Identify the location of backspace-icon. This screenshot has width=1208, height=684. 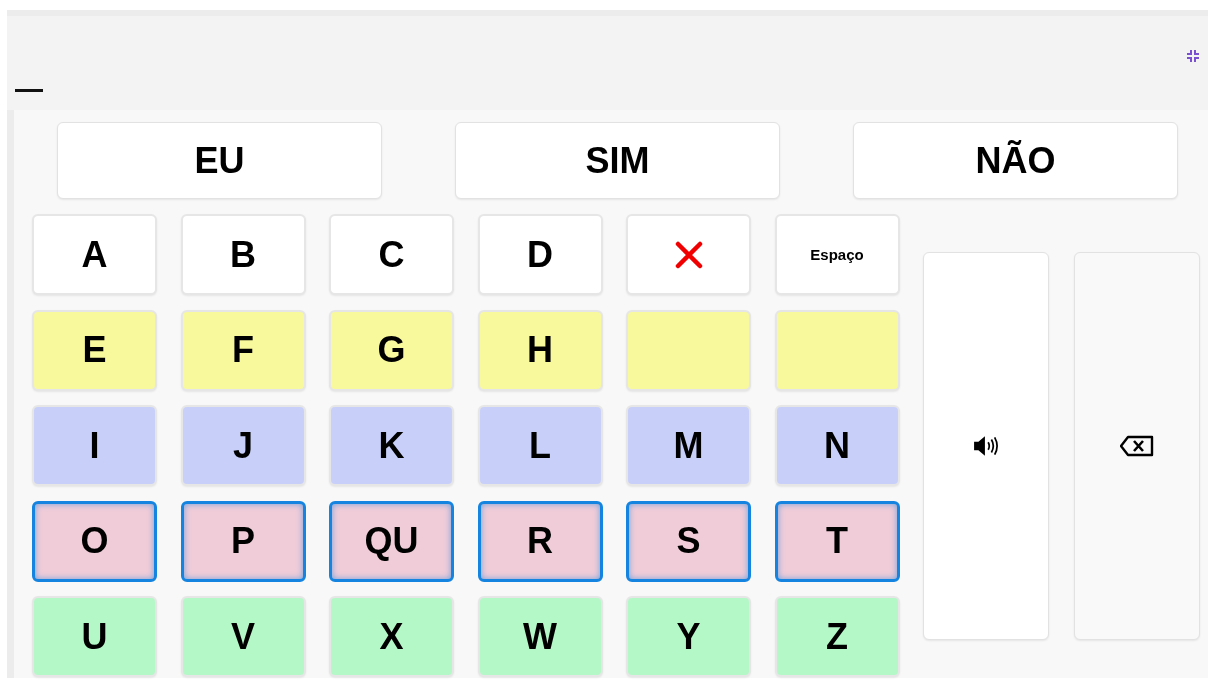
(1136, 446).